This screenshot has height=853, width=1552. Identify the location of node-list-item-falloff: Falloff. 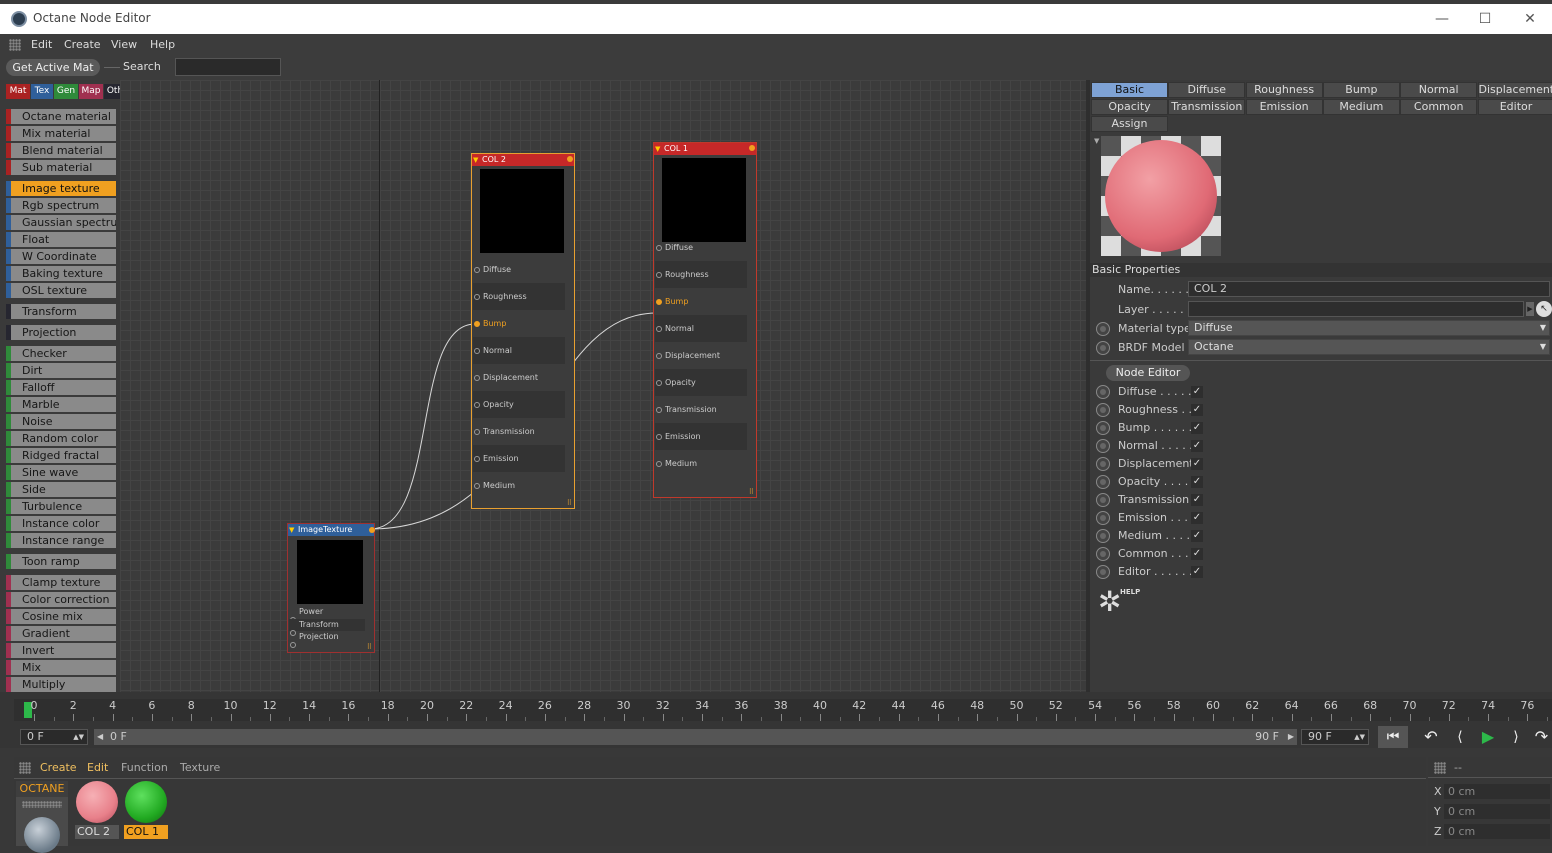
(61, 387).